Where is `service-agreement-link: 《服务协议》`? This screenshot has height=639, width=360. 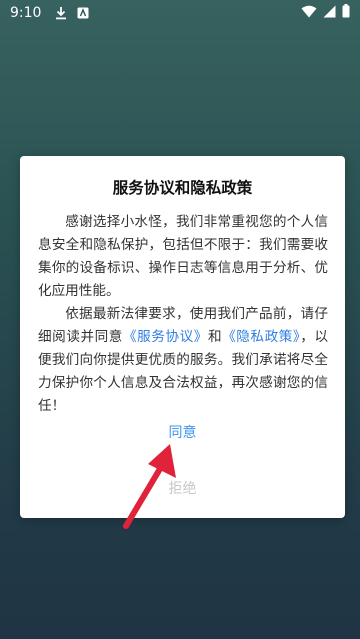 service-agreement-link: 《服务协议》 is located at coordinates (165, 337).